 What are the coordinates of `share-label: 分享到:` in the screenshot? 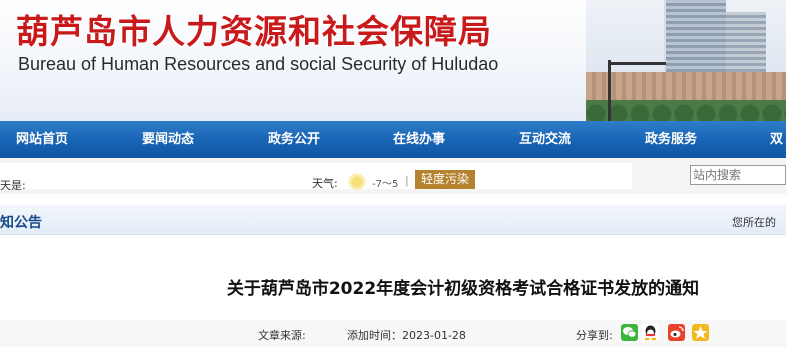 It's located at (594, 335).